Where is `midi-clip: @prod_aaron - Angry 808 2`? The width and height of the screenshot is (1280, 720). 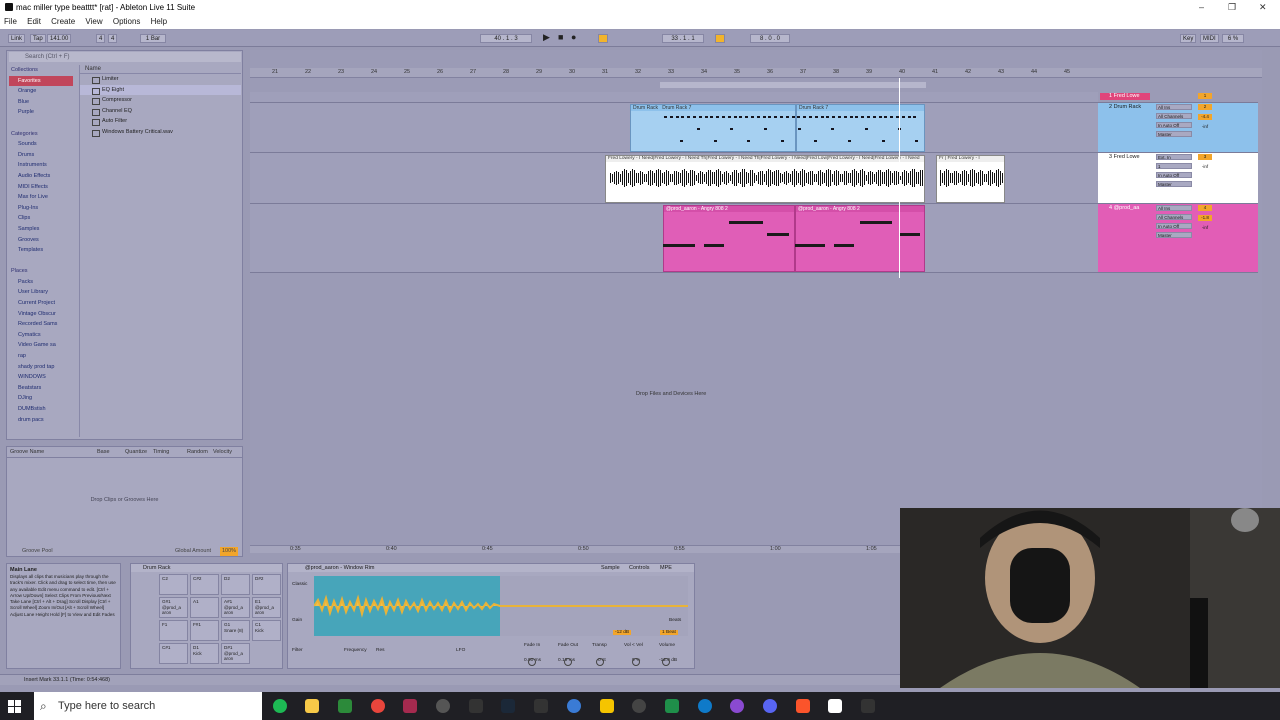 midi-clip: @prod_aaron - Angry 808 2 is located at coordinates (729, 238).